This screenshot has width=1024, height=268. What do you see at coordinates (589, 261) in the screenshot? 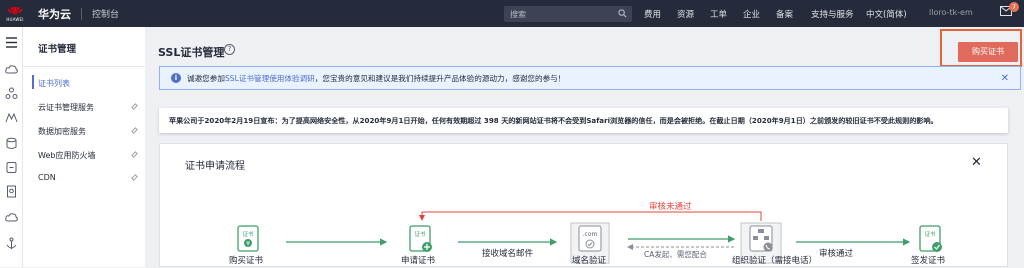
I see `step-label-domain: 域名验证` at bounding box center [589, 261].